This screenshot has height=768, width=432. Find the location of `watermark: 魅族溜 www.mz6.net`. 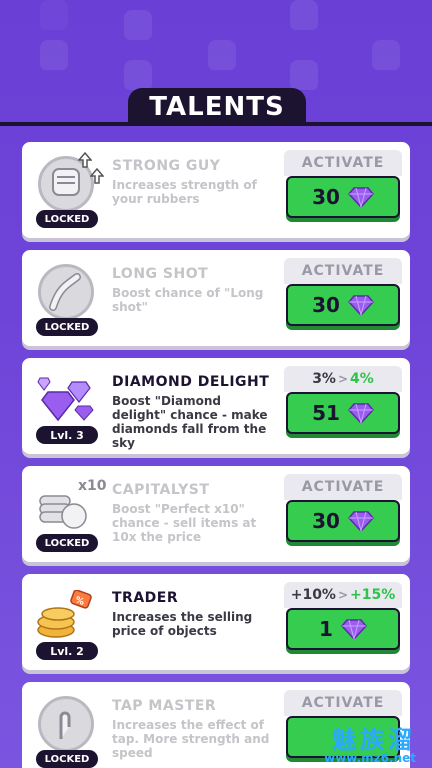

watermark: 魅族溜 www.mz6.net is located at coordinates (370, 746).